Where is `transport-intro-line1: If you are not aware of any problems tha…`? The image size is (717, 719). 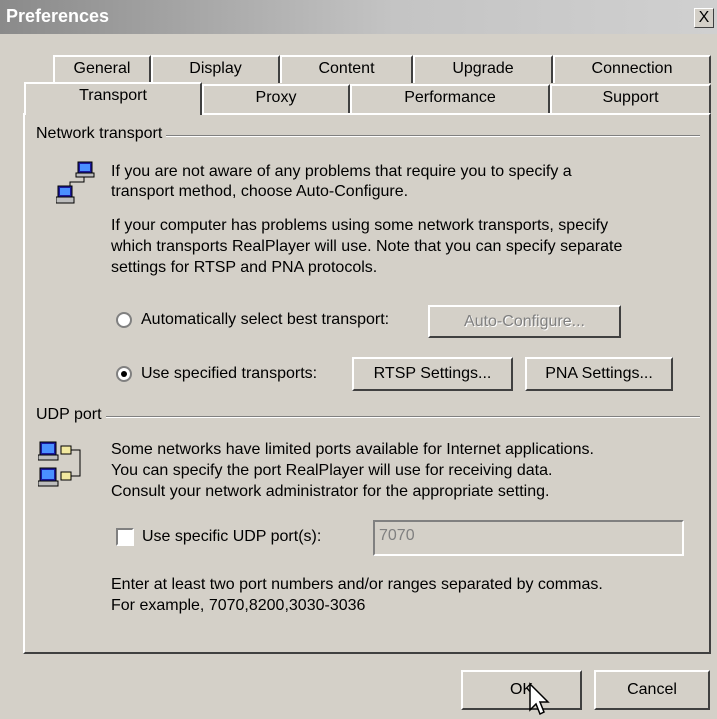
transport-intro-line1: If you are not aware of any problems tha… is located at coordinates (341, 171).